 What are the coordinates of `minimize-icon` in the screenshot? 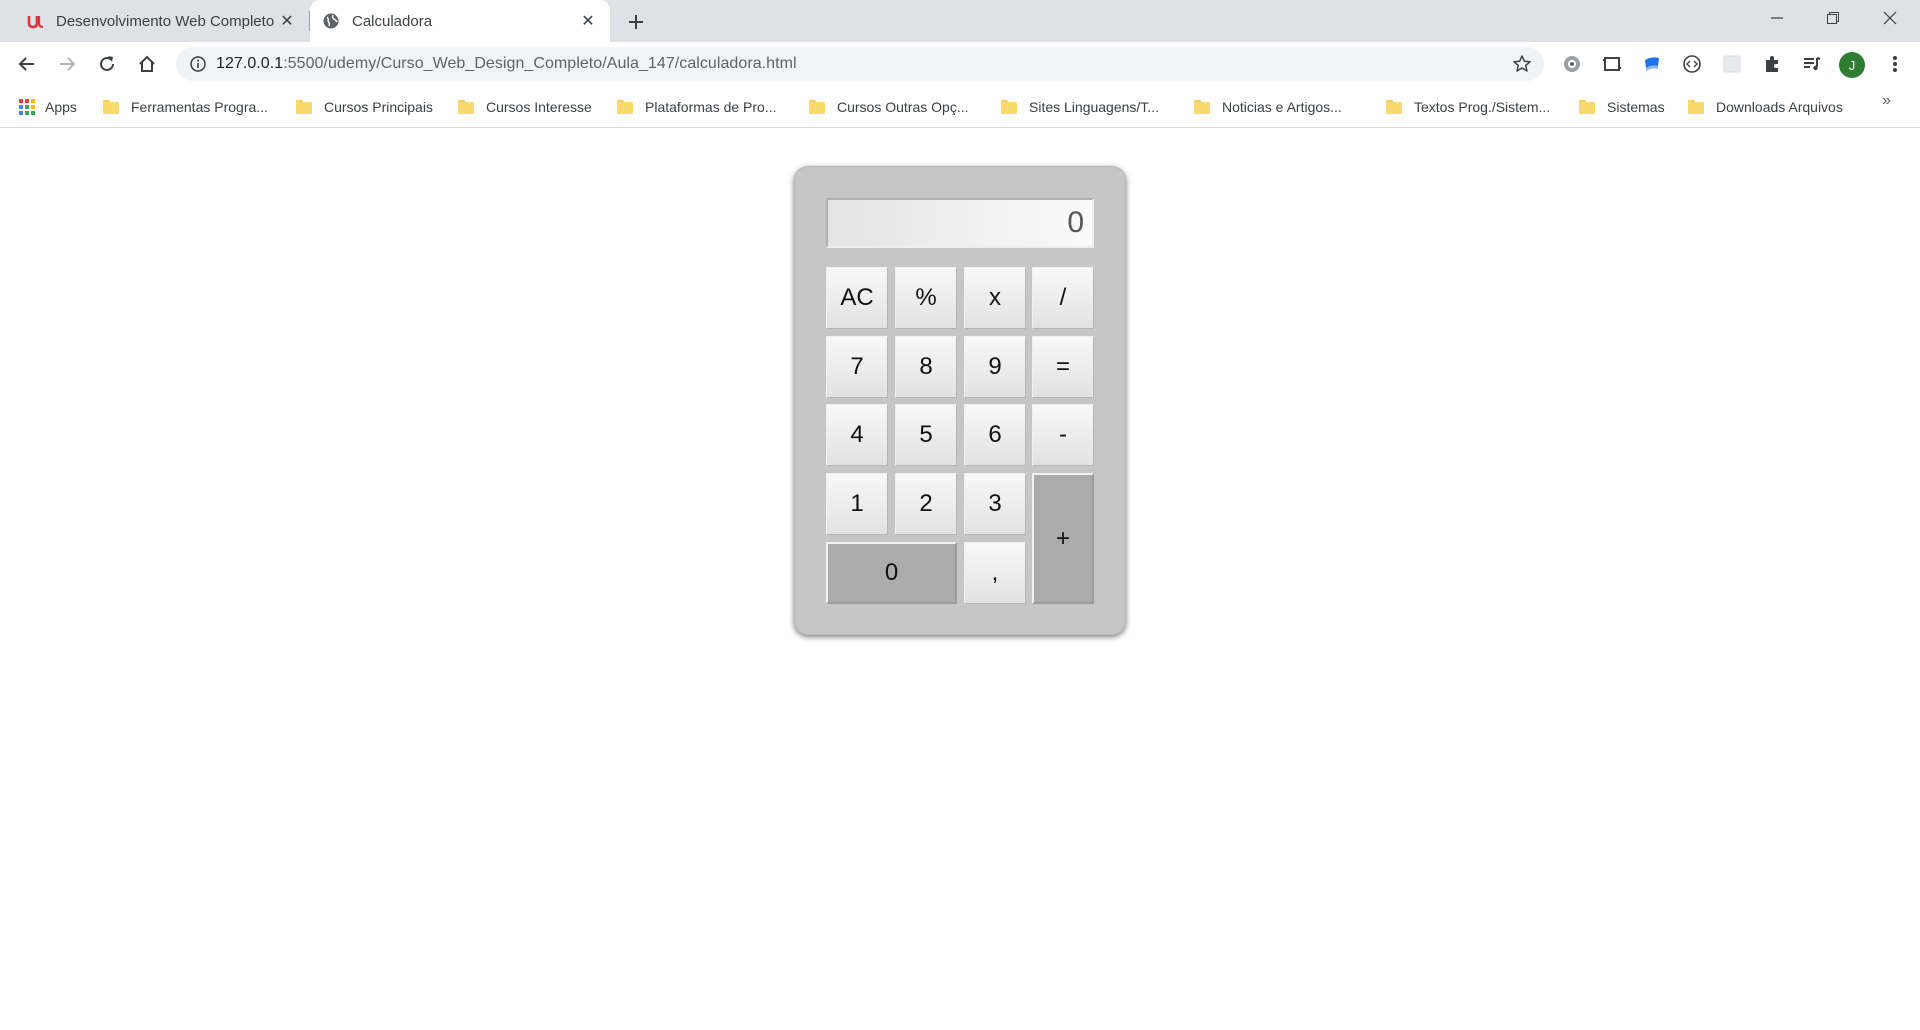 It's located at (1777, 18).